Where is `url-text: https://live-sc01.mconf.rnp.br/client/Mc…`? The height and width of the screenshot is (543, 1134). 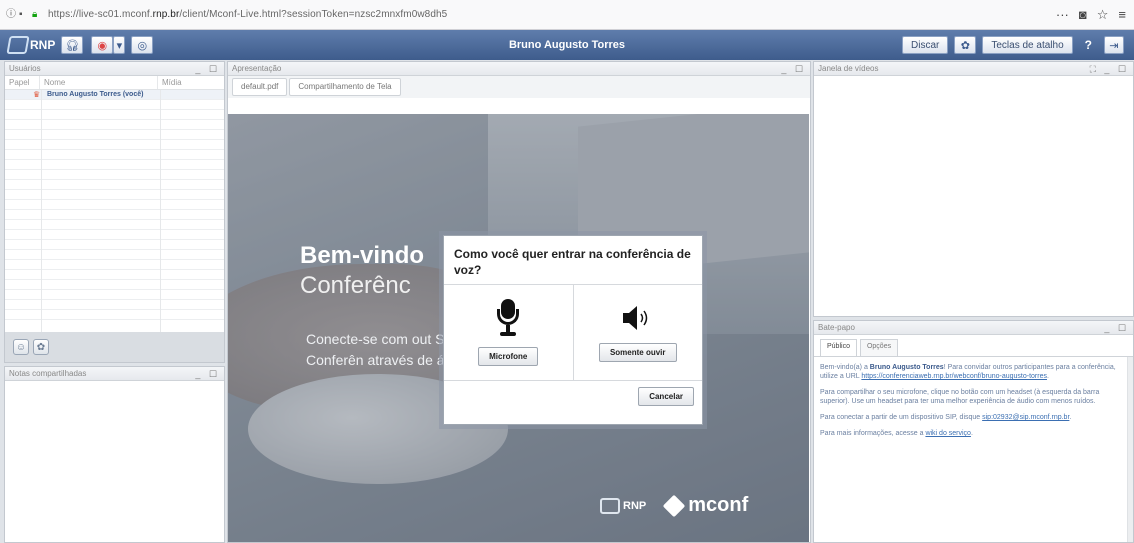 url-text: https://live-sc01.mconf.rnp.br/client/Mc… is located at coordinates (247, 14).